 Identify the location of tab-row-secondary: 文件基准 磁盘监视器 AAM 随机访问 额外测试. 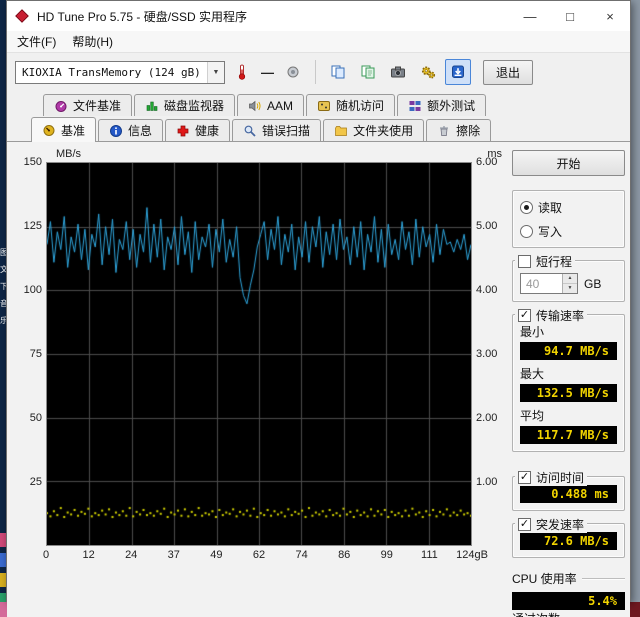
(318, 103).